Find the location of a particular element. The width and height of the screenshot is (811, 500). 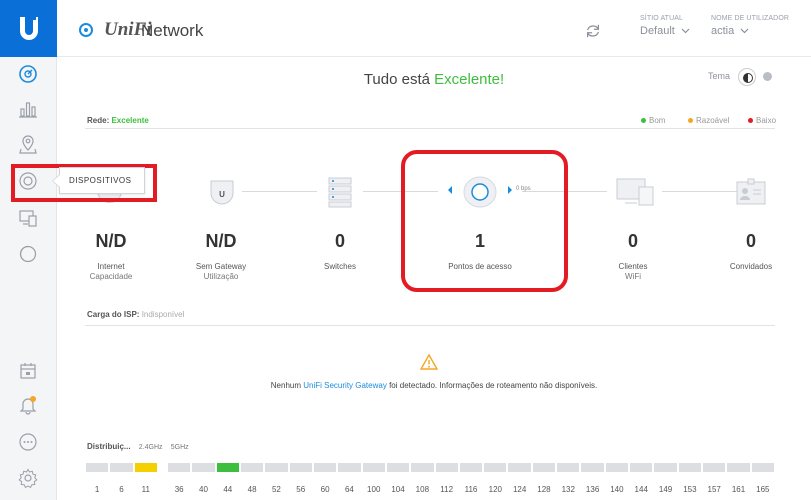

channel-number: 153 is located at coordinates (690, 489).